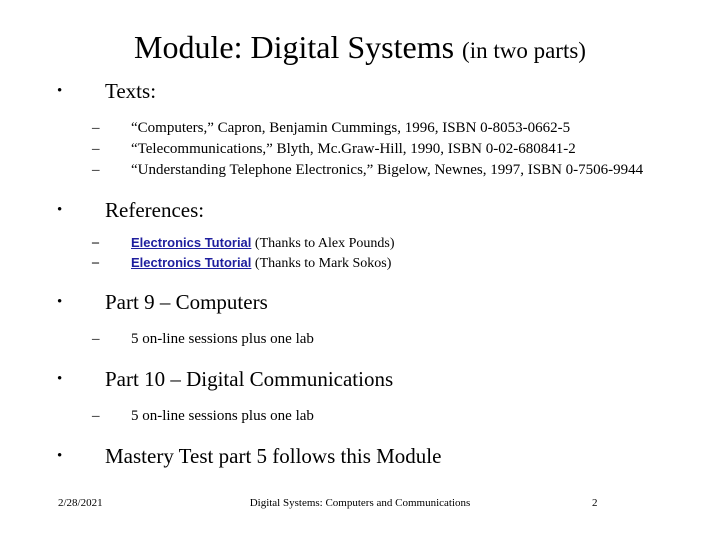  What do you see at coordinates (323, 243) in the screenshot?
I see `link-credit-text: (Thanks to Alex Pounds)` at bounding box center [323, 243].